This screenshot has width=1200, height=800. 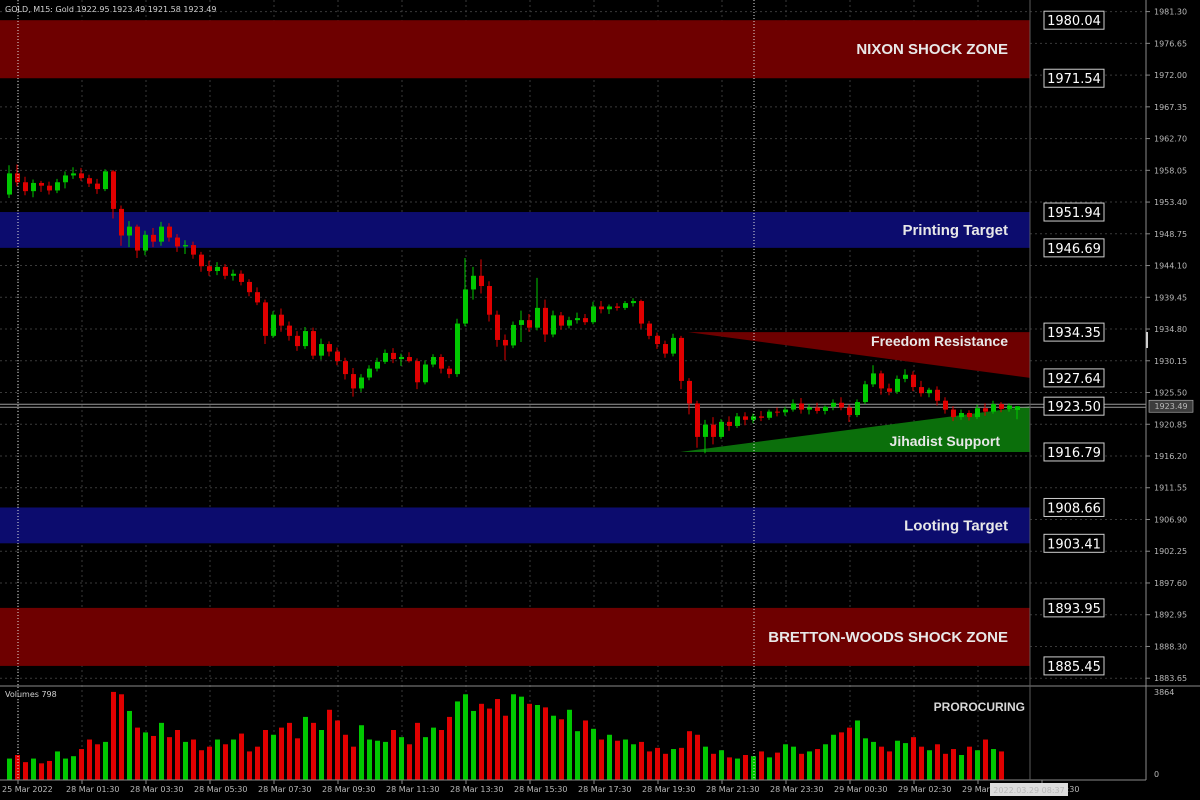 I want to click on x-tick-label: 28 Mar 19:30, so click(x=668, y=789).